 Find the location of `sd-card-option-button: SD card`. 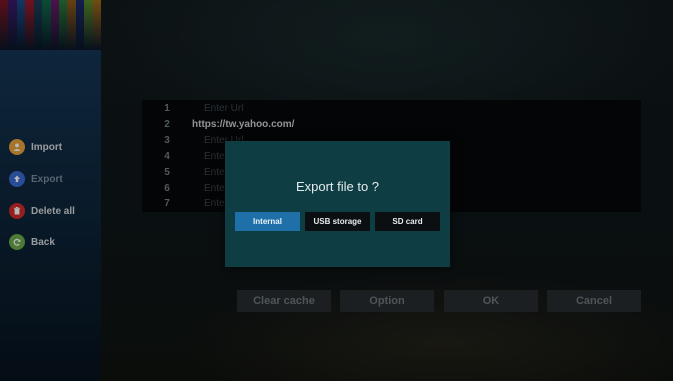

sd-card-option-button: SD card is located at coordinates (407, 221).